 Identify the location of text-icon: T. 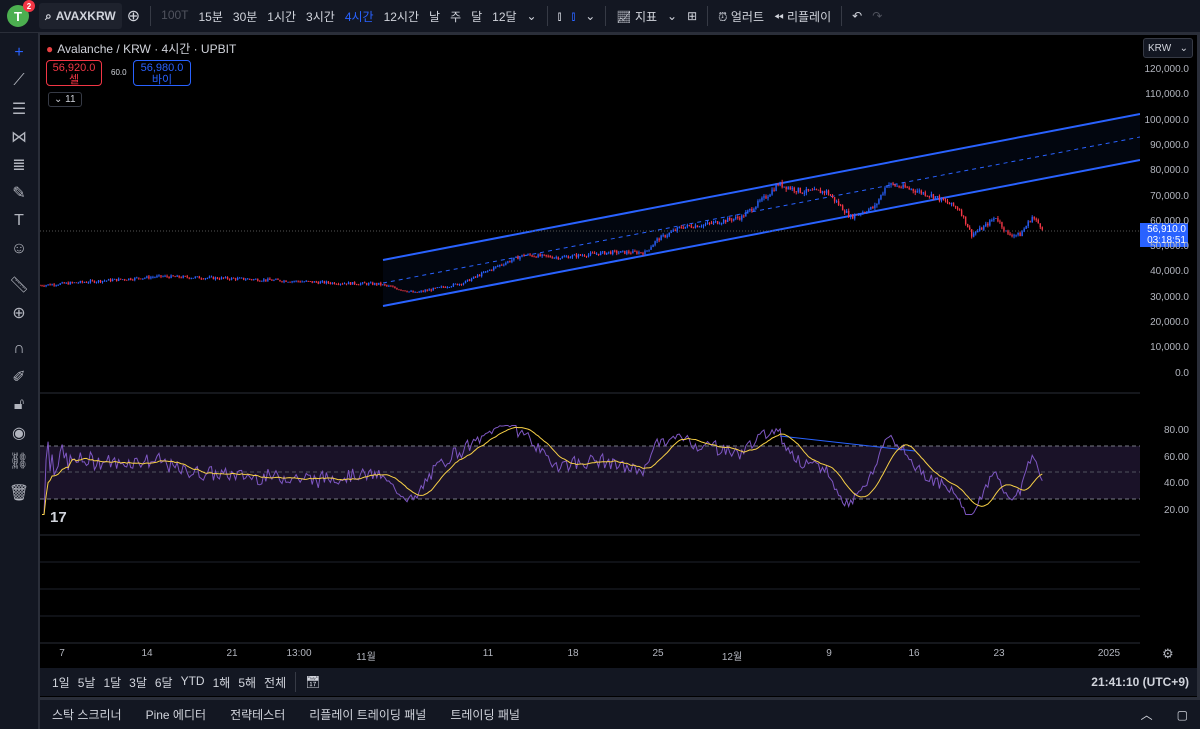
(19, 221).